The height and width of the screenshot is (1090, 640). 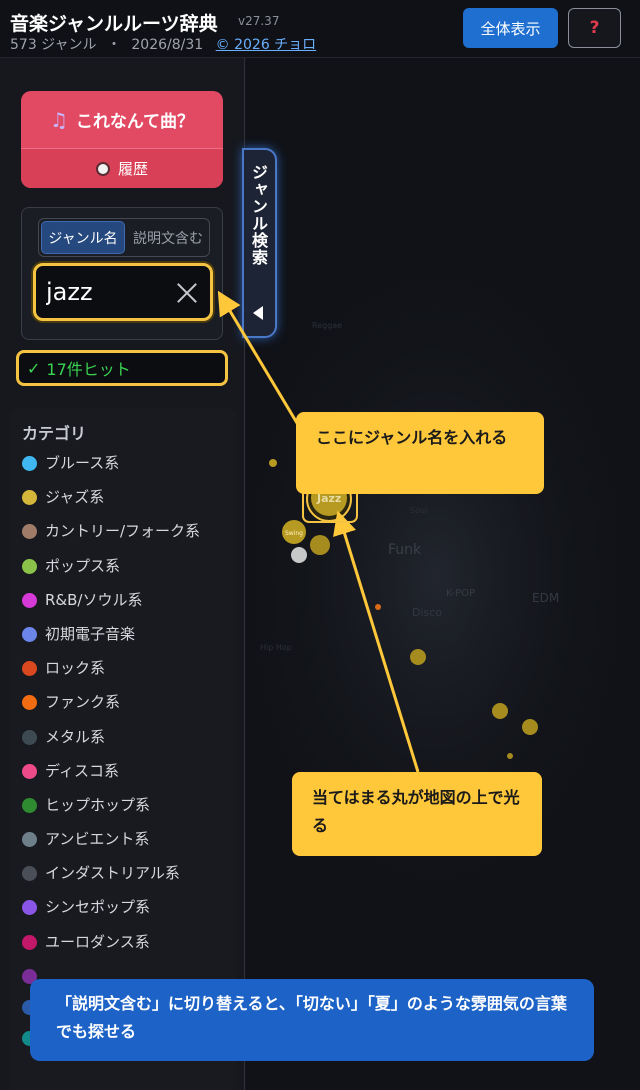 What do you see at coordinates (127, 771) in the screenshot?
I see `category-item: ディスコ系` at bounding box center [127, 771].